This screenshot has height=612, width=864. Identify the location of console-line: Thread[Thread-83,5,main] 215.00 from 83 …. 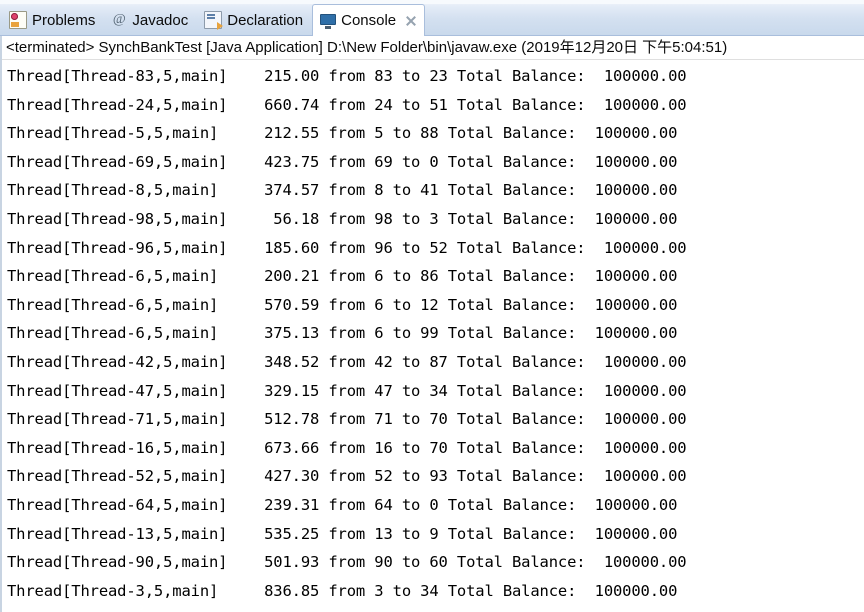
(347, 76).